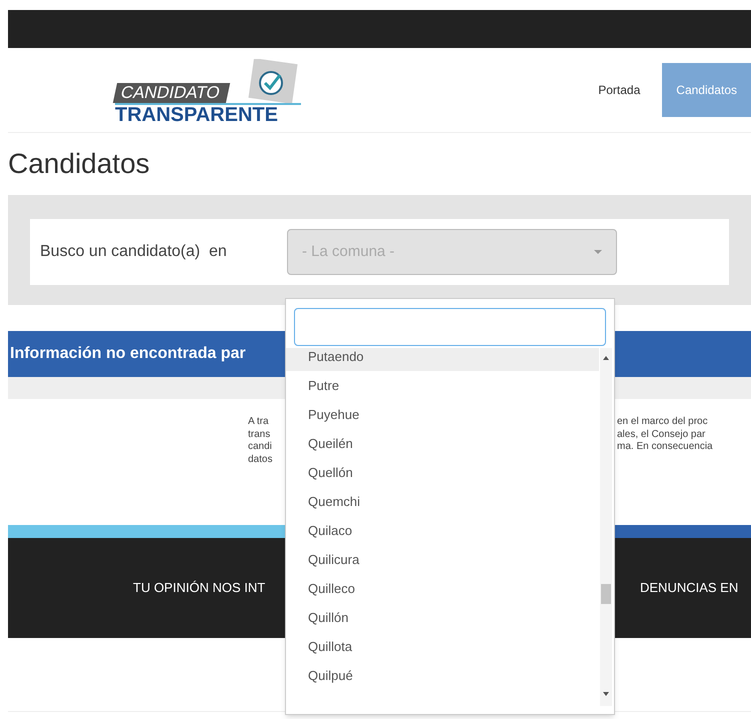 Image resolution: width=751 pixels, height=719 pixels. What do you see at coordinates (171, 93) in the screenshot?
I see `logo-text: CANDIDATO` at bounding box center [171, 93].